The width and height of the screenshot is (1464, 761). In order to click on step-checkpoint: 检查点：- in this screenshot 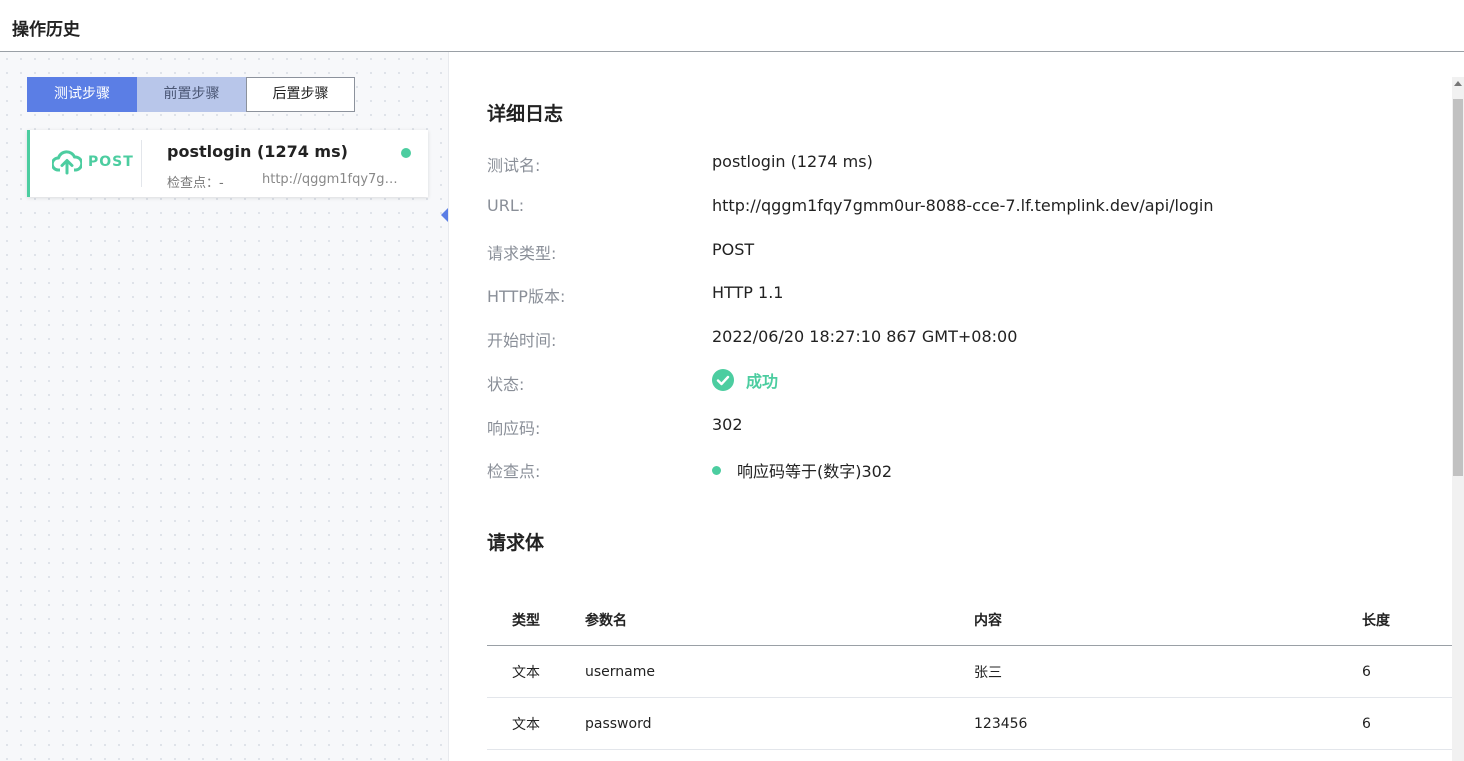, I will do `click(195, 183)`.